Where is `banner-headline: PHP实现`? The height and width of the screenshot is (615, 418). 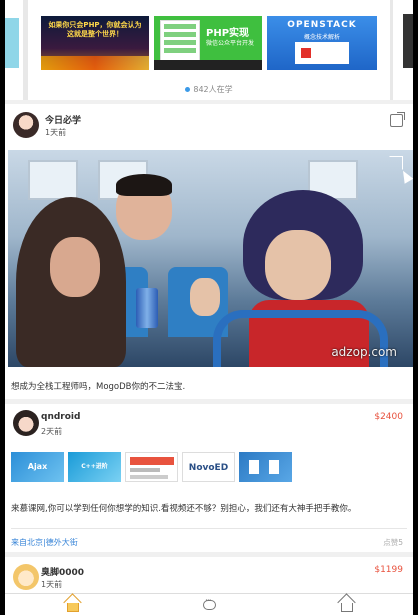 banner-headline: PHP实现 is located at coordinates (228, 33).